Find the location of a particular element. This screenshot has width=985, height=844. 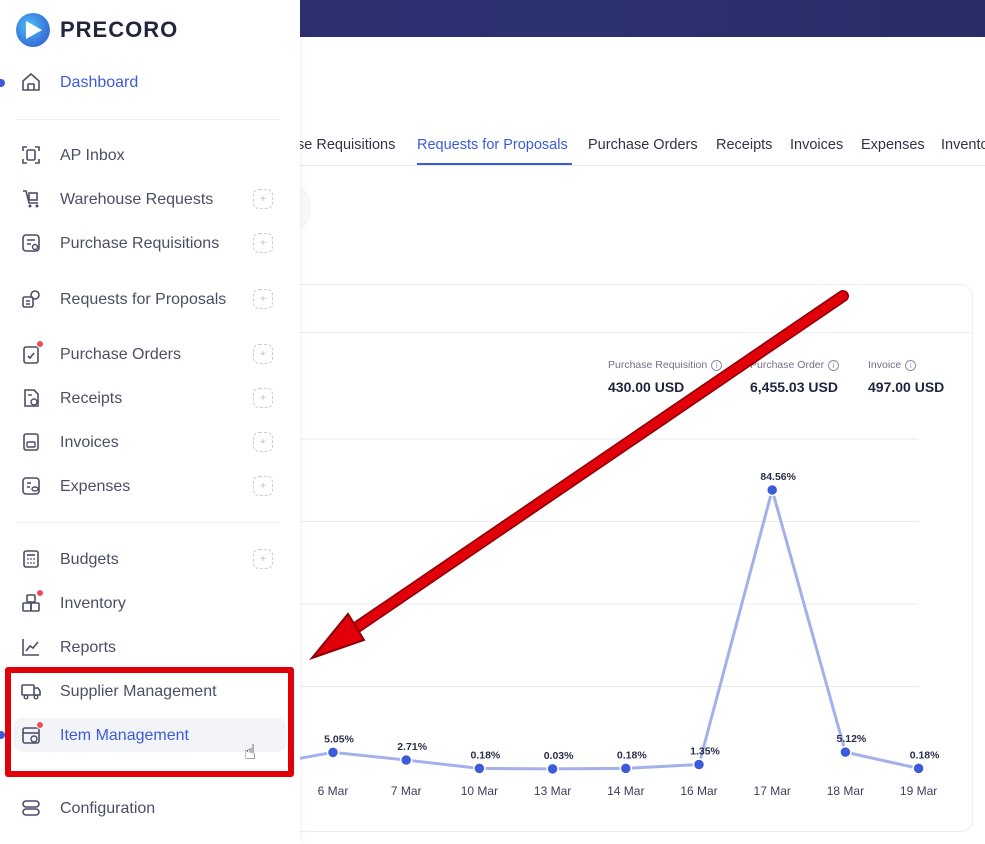

x-tick-label: 18 Mar is located at coordinates (845, 791).